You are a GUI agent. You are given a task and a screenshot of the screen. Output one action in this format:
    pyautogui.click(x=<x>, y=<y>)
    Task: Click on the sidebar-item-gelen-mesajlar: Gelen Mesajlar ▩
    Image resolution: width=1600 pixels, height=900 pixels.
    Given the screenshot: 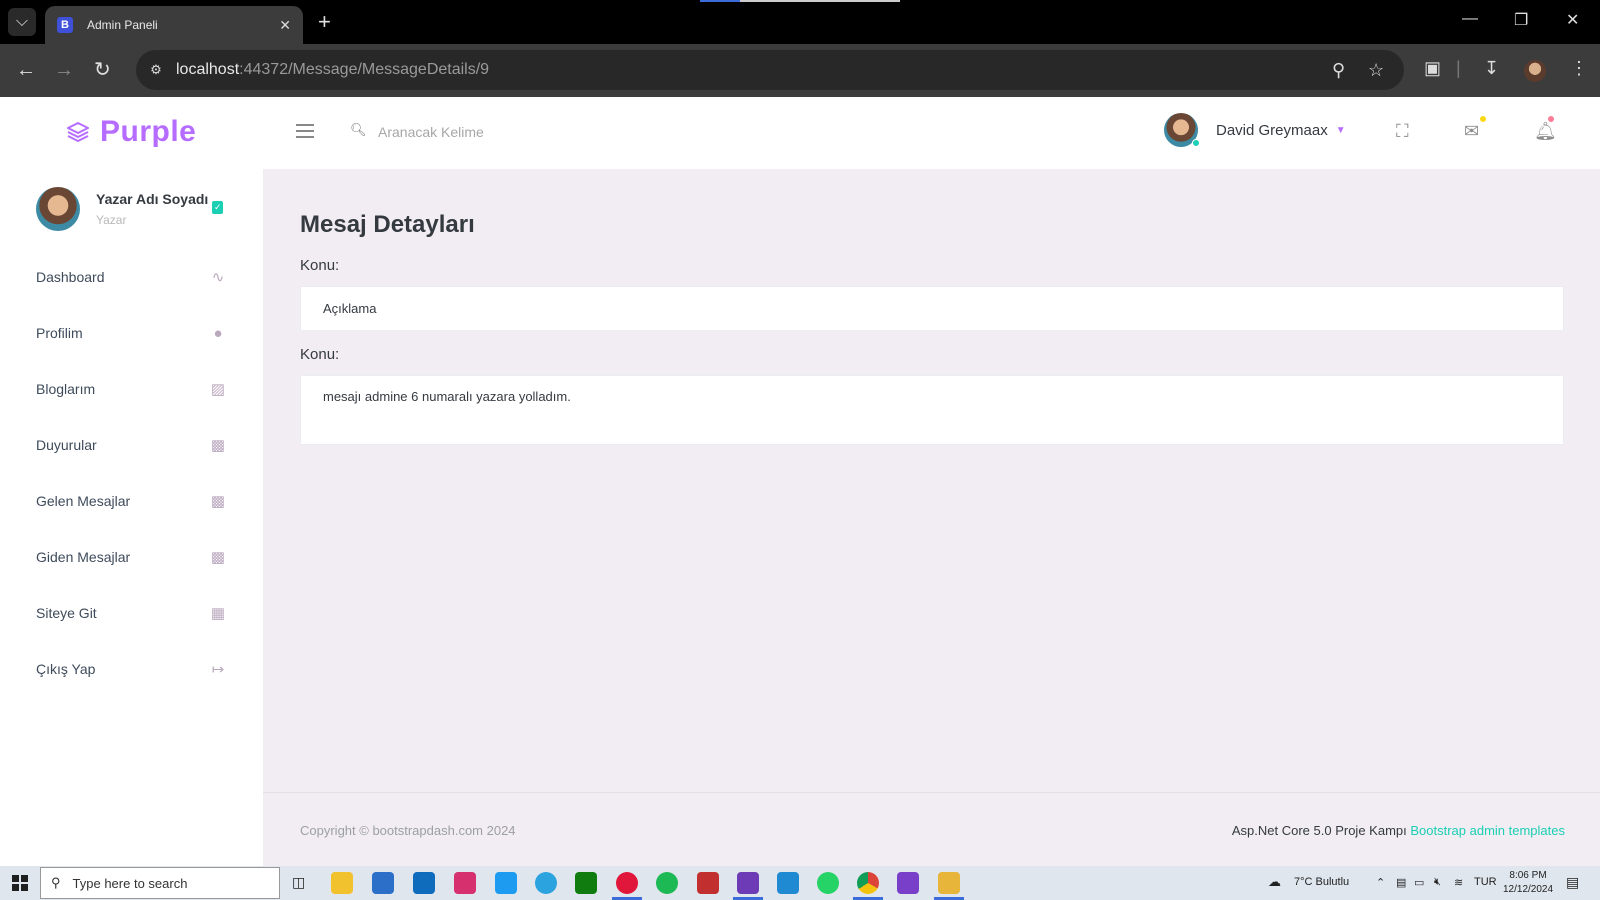 What is the action you would take?
    pyautogui.click(x=131, y=501)
    